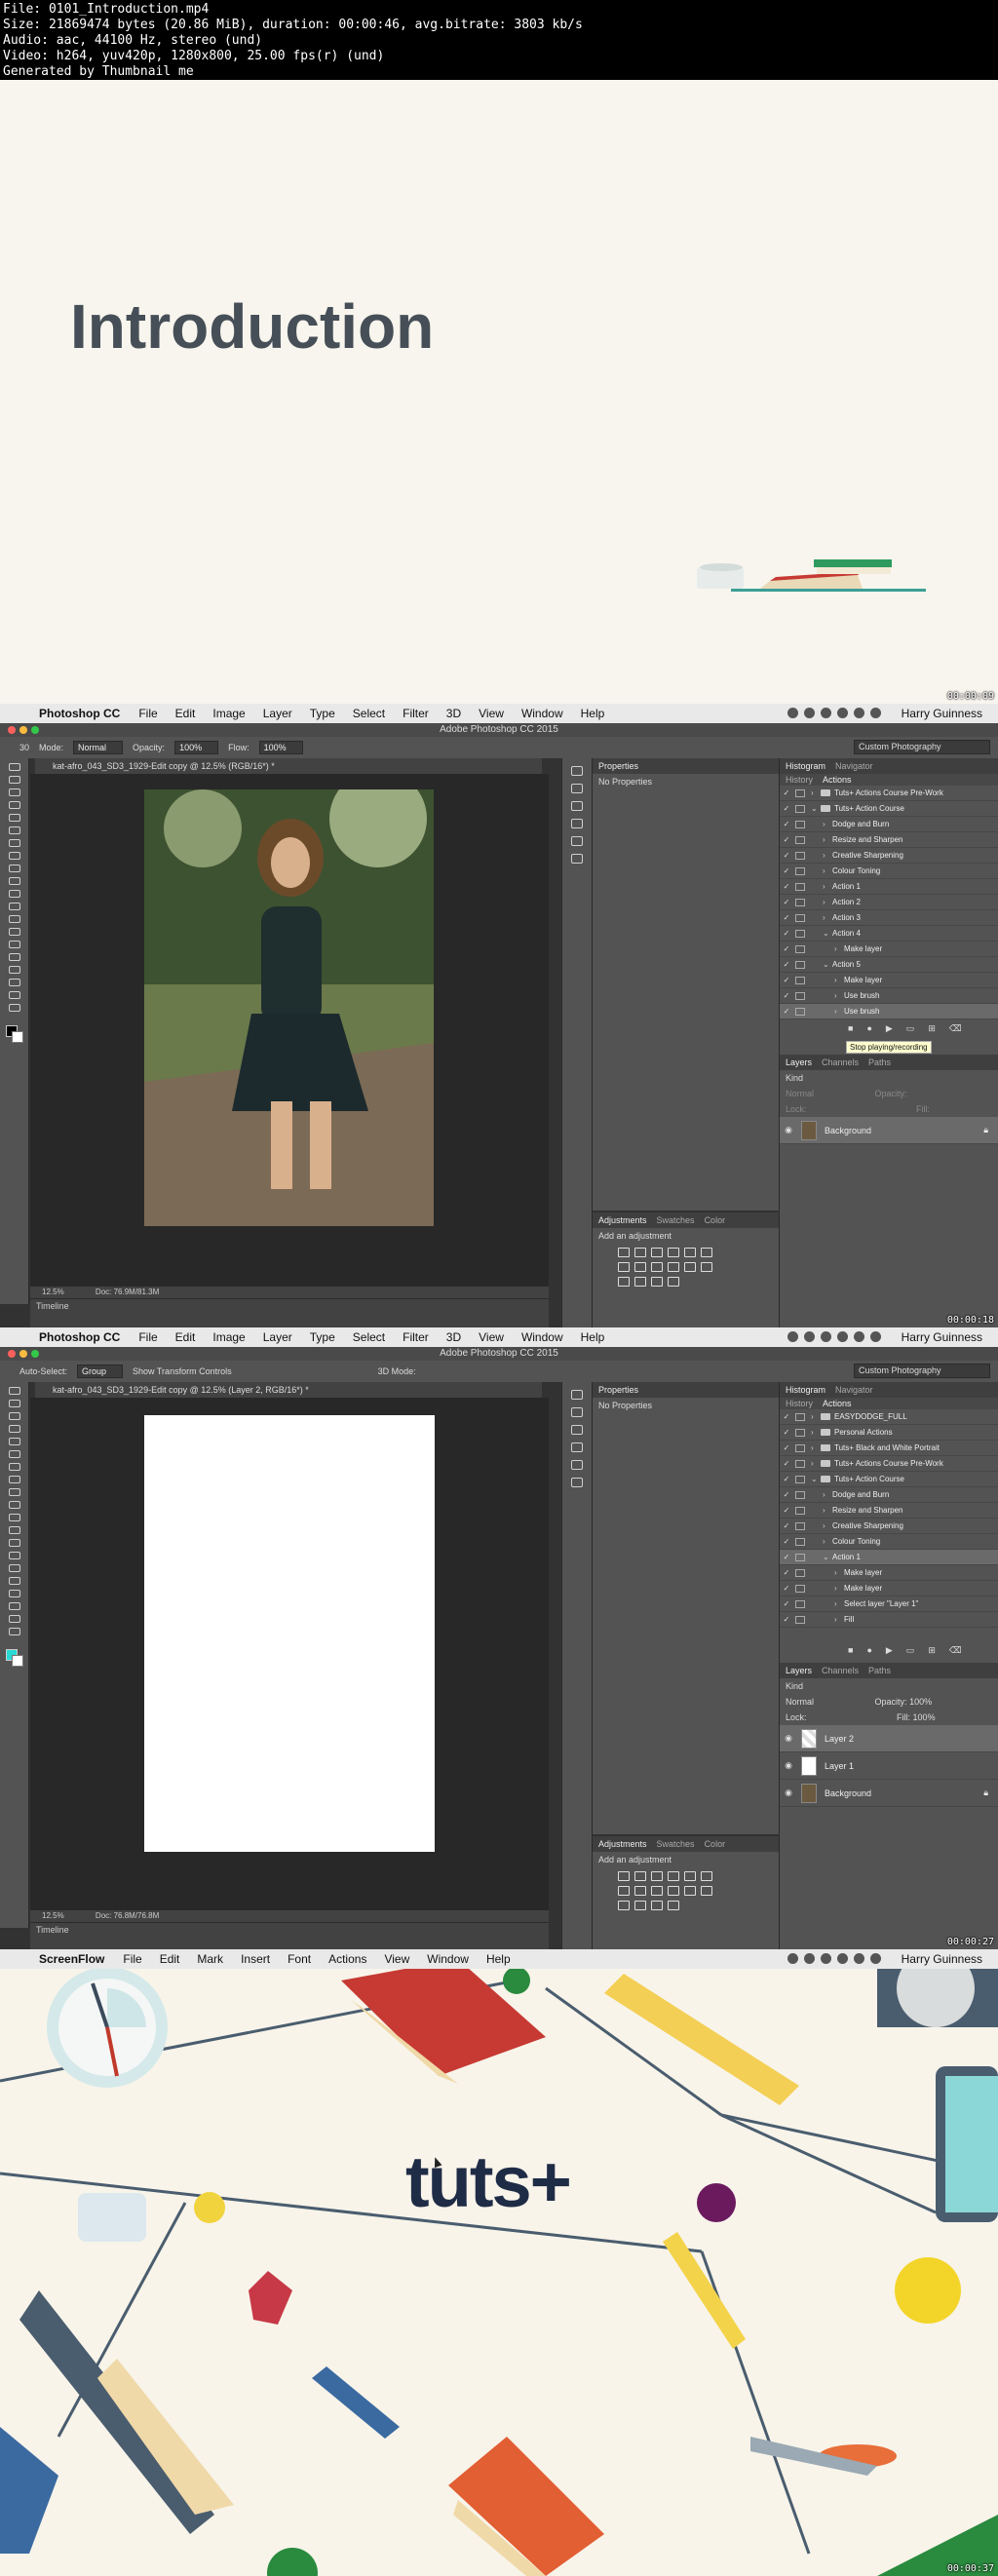  What do you see at coordinates (799, 780) in the screenshot?
I see `tab-history: History` at bounding box center [799, 780].